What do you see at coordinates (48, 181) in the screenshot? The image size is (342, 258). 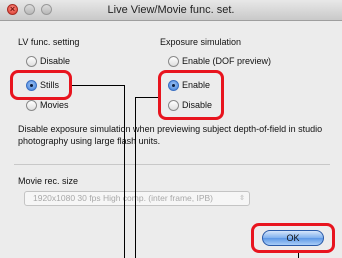 I see `movie-rec-size-label: Movie rec. size` at bounding box center [48, 181].